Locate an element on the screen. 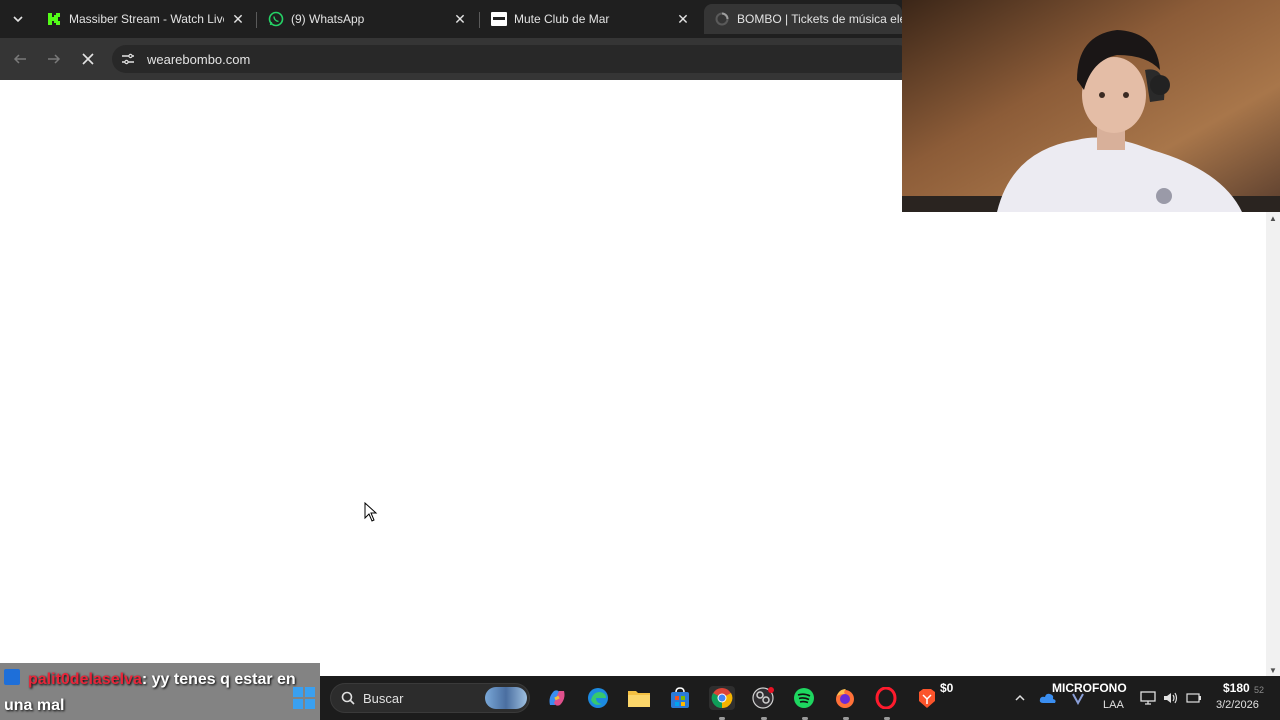 The image size is (1280, 720). spotify-app-button is located at coordinates (804, 698).